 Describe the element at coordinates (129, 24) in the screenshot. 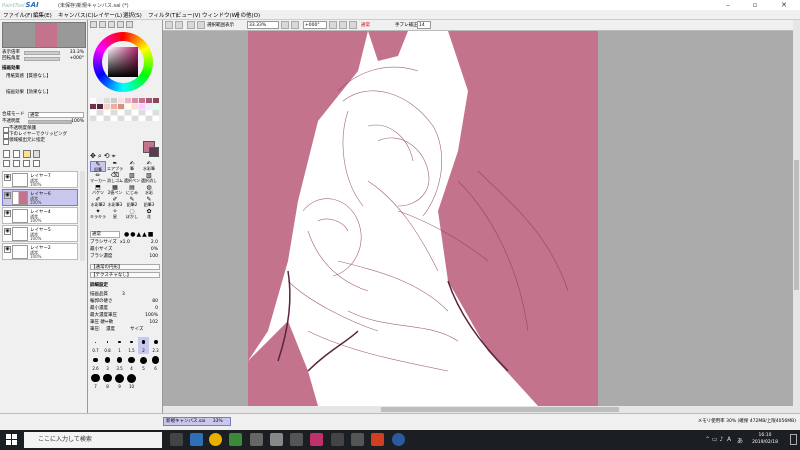

I see `scratchpad-mode-icon` at that location.